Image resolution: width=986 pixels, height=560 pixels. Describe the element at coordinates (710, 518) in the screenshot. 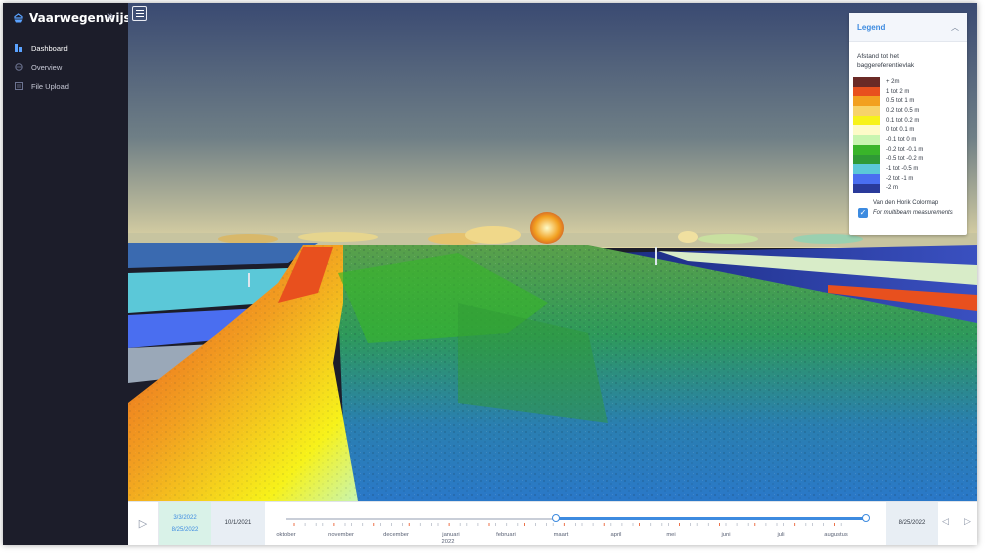

I see `timeline-selection` at that location.